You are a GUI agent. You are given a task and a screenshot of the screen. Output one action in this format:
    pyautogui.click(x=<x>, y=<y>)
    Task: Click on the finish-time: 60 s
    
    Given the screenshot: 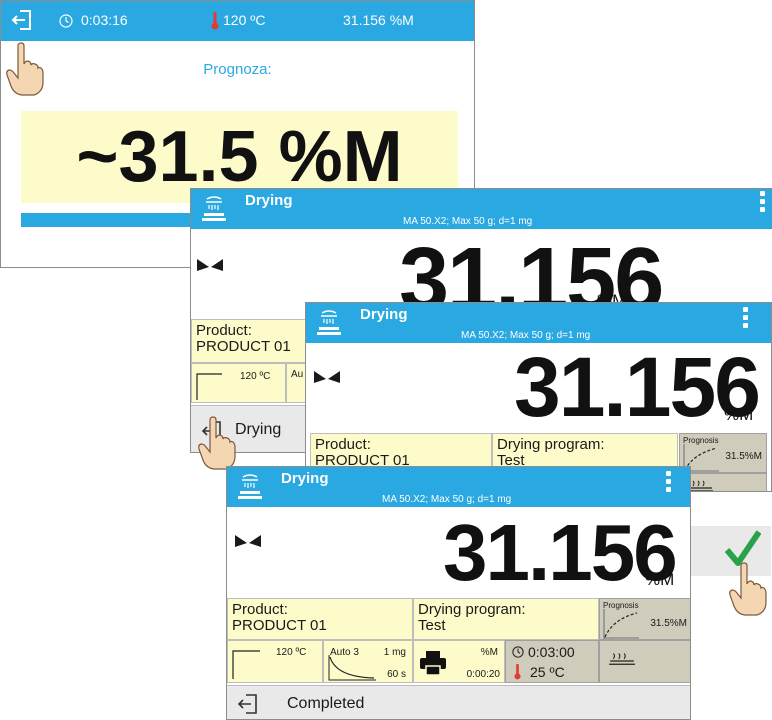 What is the action you would take?
    pyautogui.click(x=396, y=674)
    